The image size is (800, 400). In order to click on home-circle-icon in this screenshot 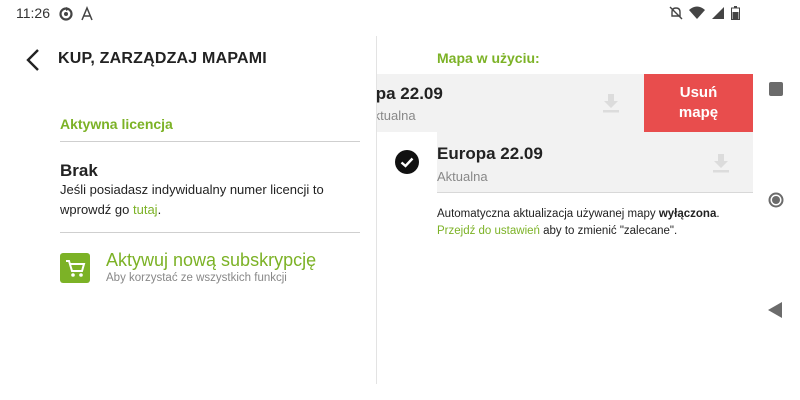, I will do `click(776, 202)`.